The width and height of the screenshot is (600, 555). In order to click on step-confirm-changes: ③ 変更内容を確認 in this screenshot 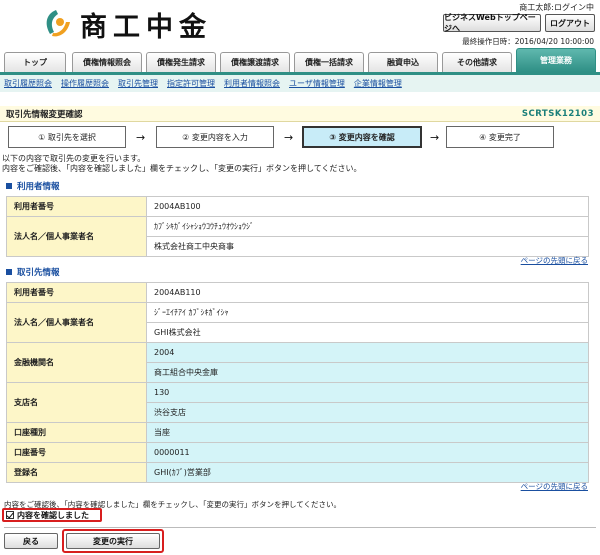, I will do `click(362, 137)`.